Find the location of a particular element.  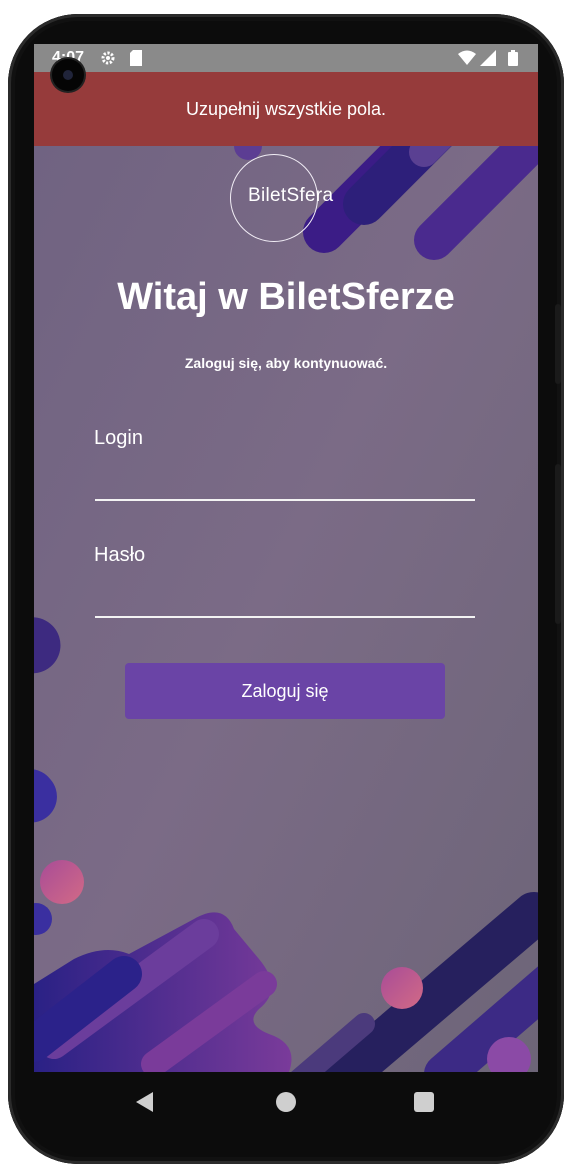

password-label: Hasło is located at coordinates (120, 555).